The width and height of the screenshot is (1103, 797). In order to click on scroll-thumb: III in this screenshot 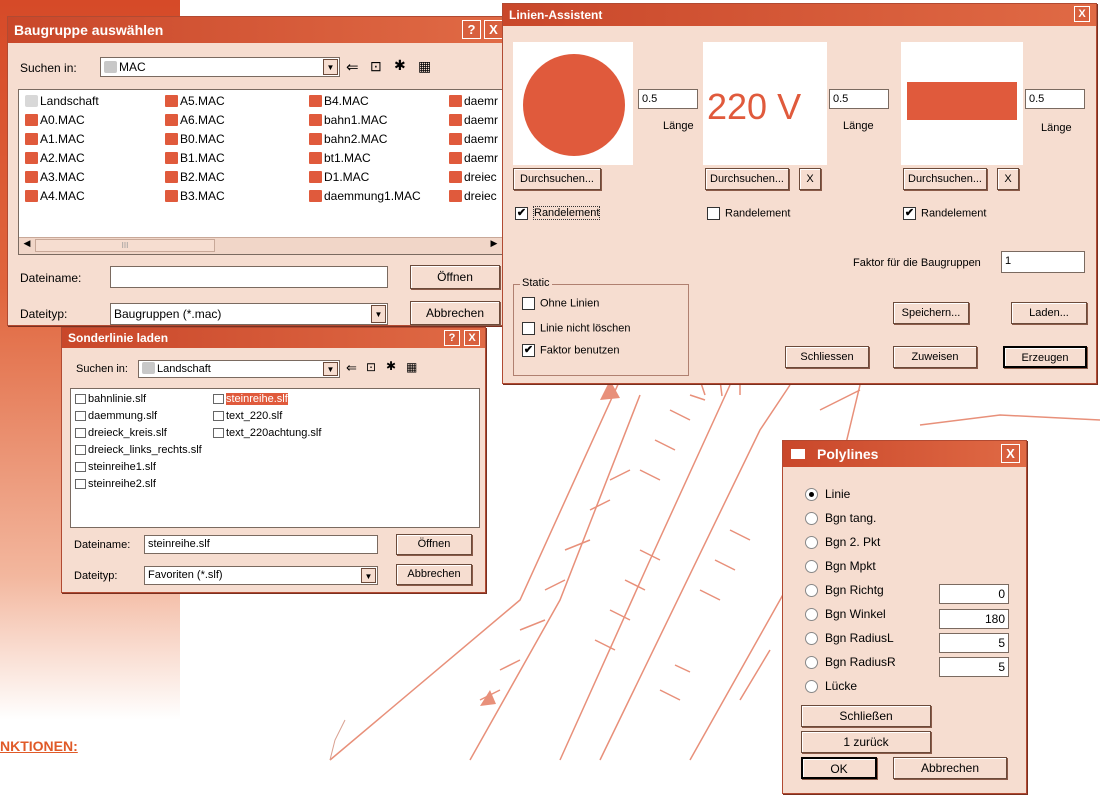, I will do `click(125, 245)`.